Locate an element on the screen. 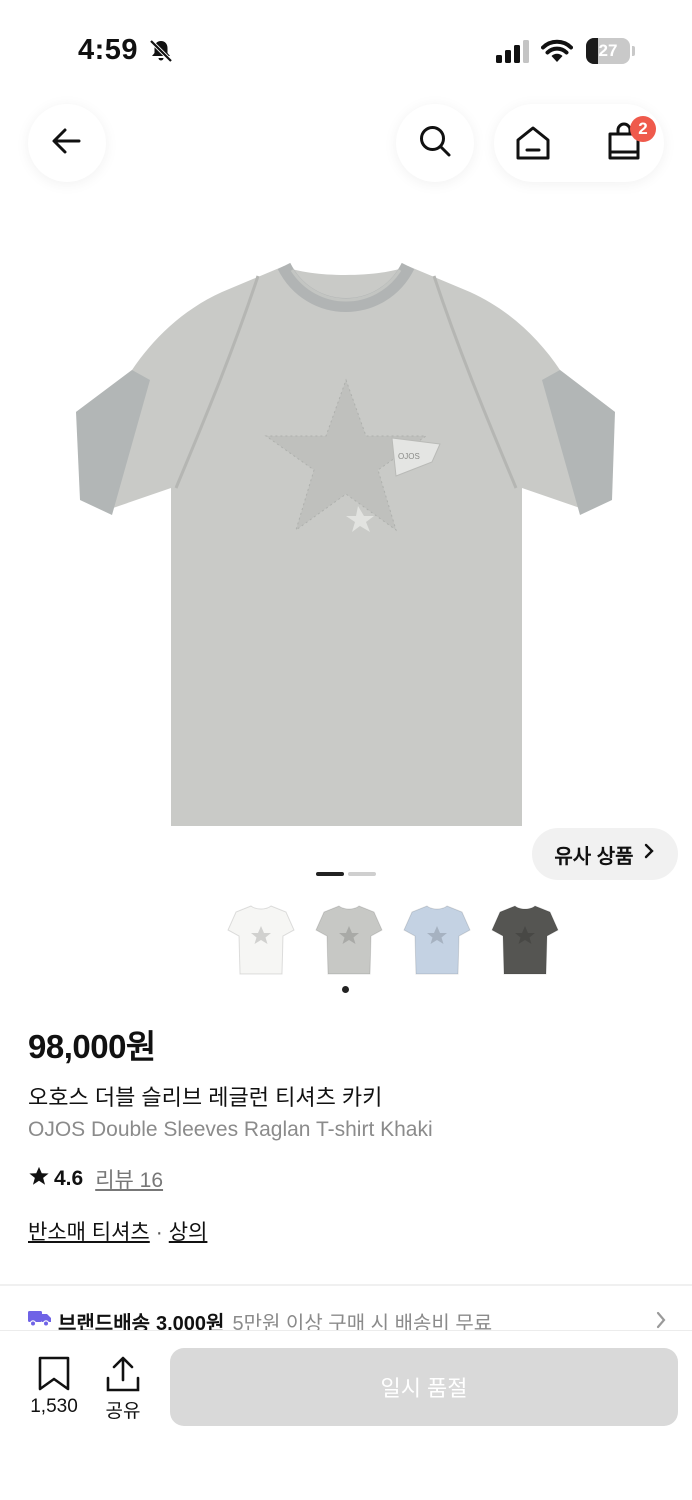 The width and height of the screenshot is (692, 1500). similar-products-button: 유사 상품 is located at coordinates (605, 854).